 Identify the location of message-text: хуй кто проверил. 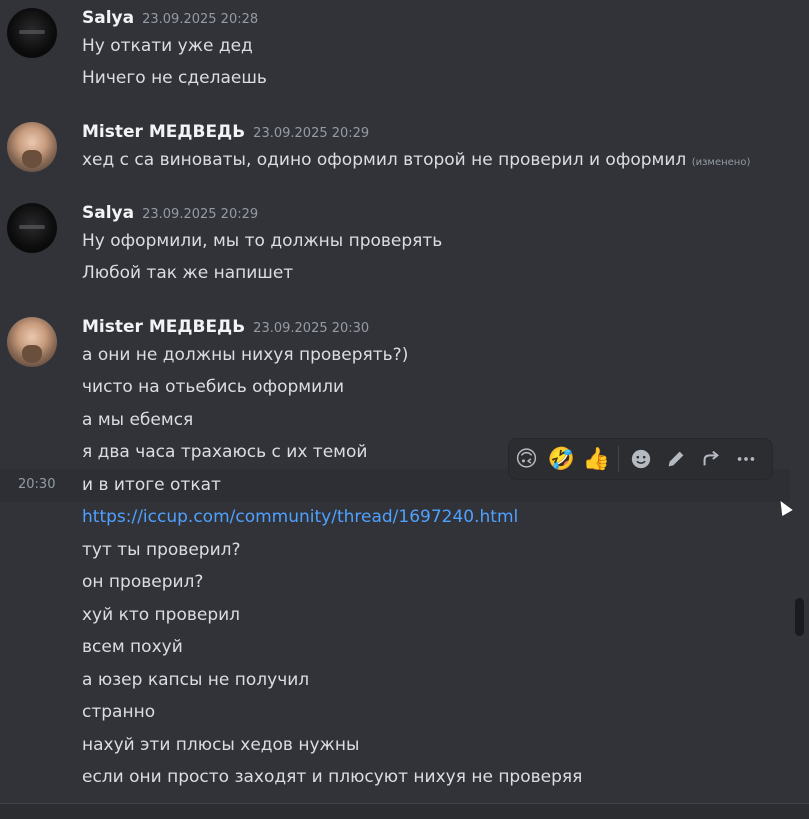
(161, 615).